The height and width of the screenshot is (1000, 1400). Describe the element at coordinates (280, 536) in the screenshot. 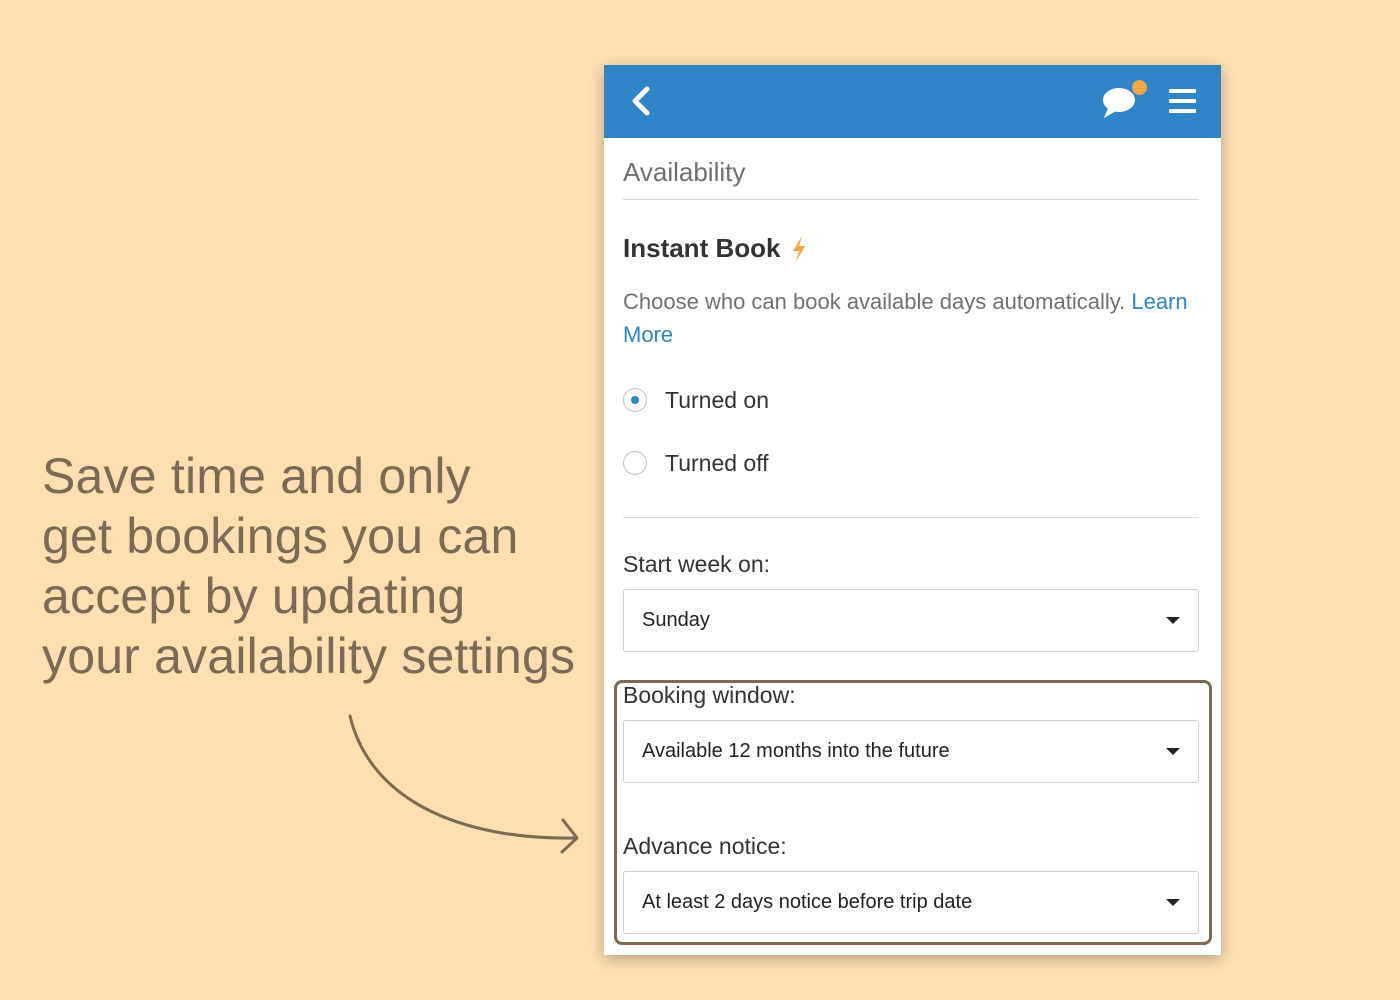

I see `caption-line: get bookings you can` at that location.